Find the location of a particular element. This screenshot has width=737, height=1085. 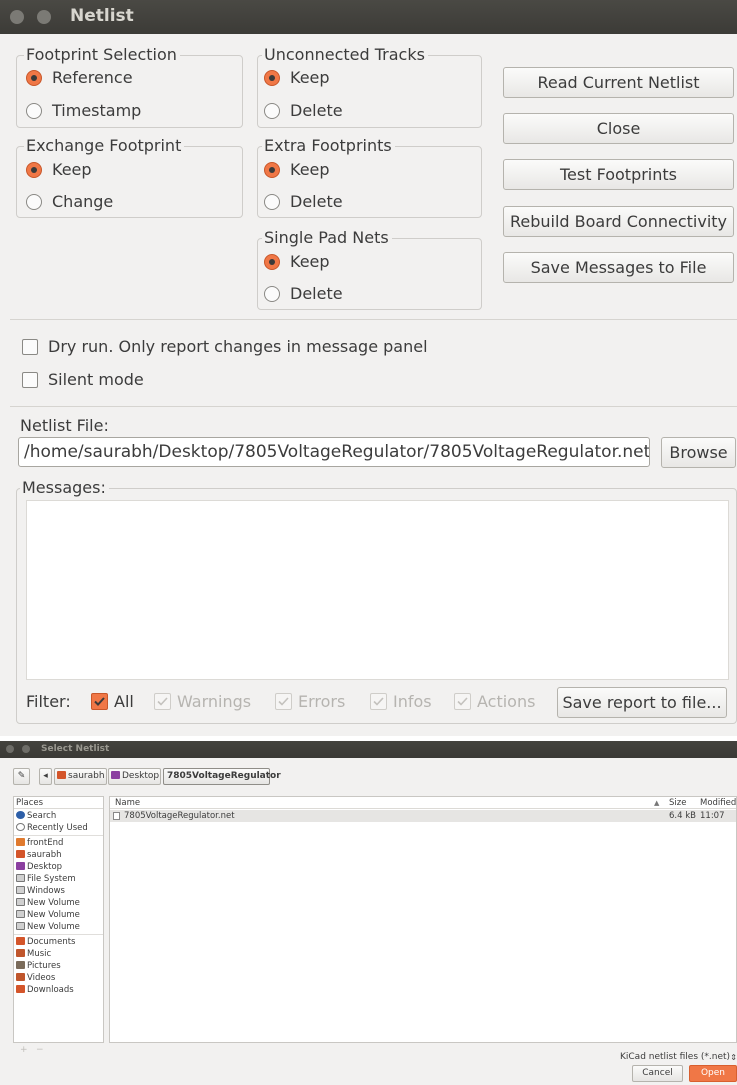

place-file-system: File System is located at coordinates (46, 879).